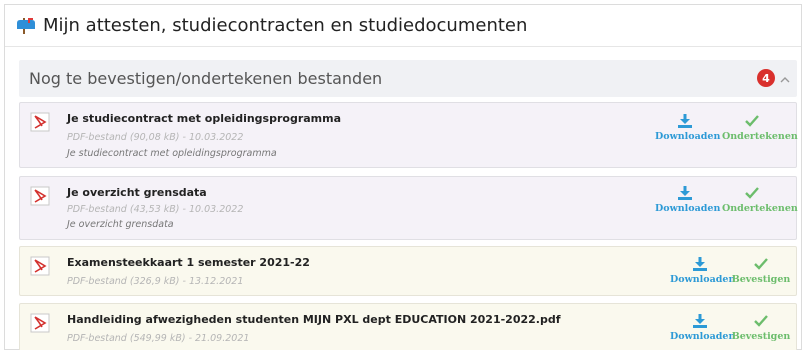 This screenshot has height=350, width=807. What do you see at coordinates (206, 78) in the screenshot?
I see `section-title: Nog te bevestigen/ondertekenen bestanden` at bounding box center [206, 78].